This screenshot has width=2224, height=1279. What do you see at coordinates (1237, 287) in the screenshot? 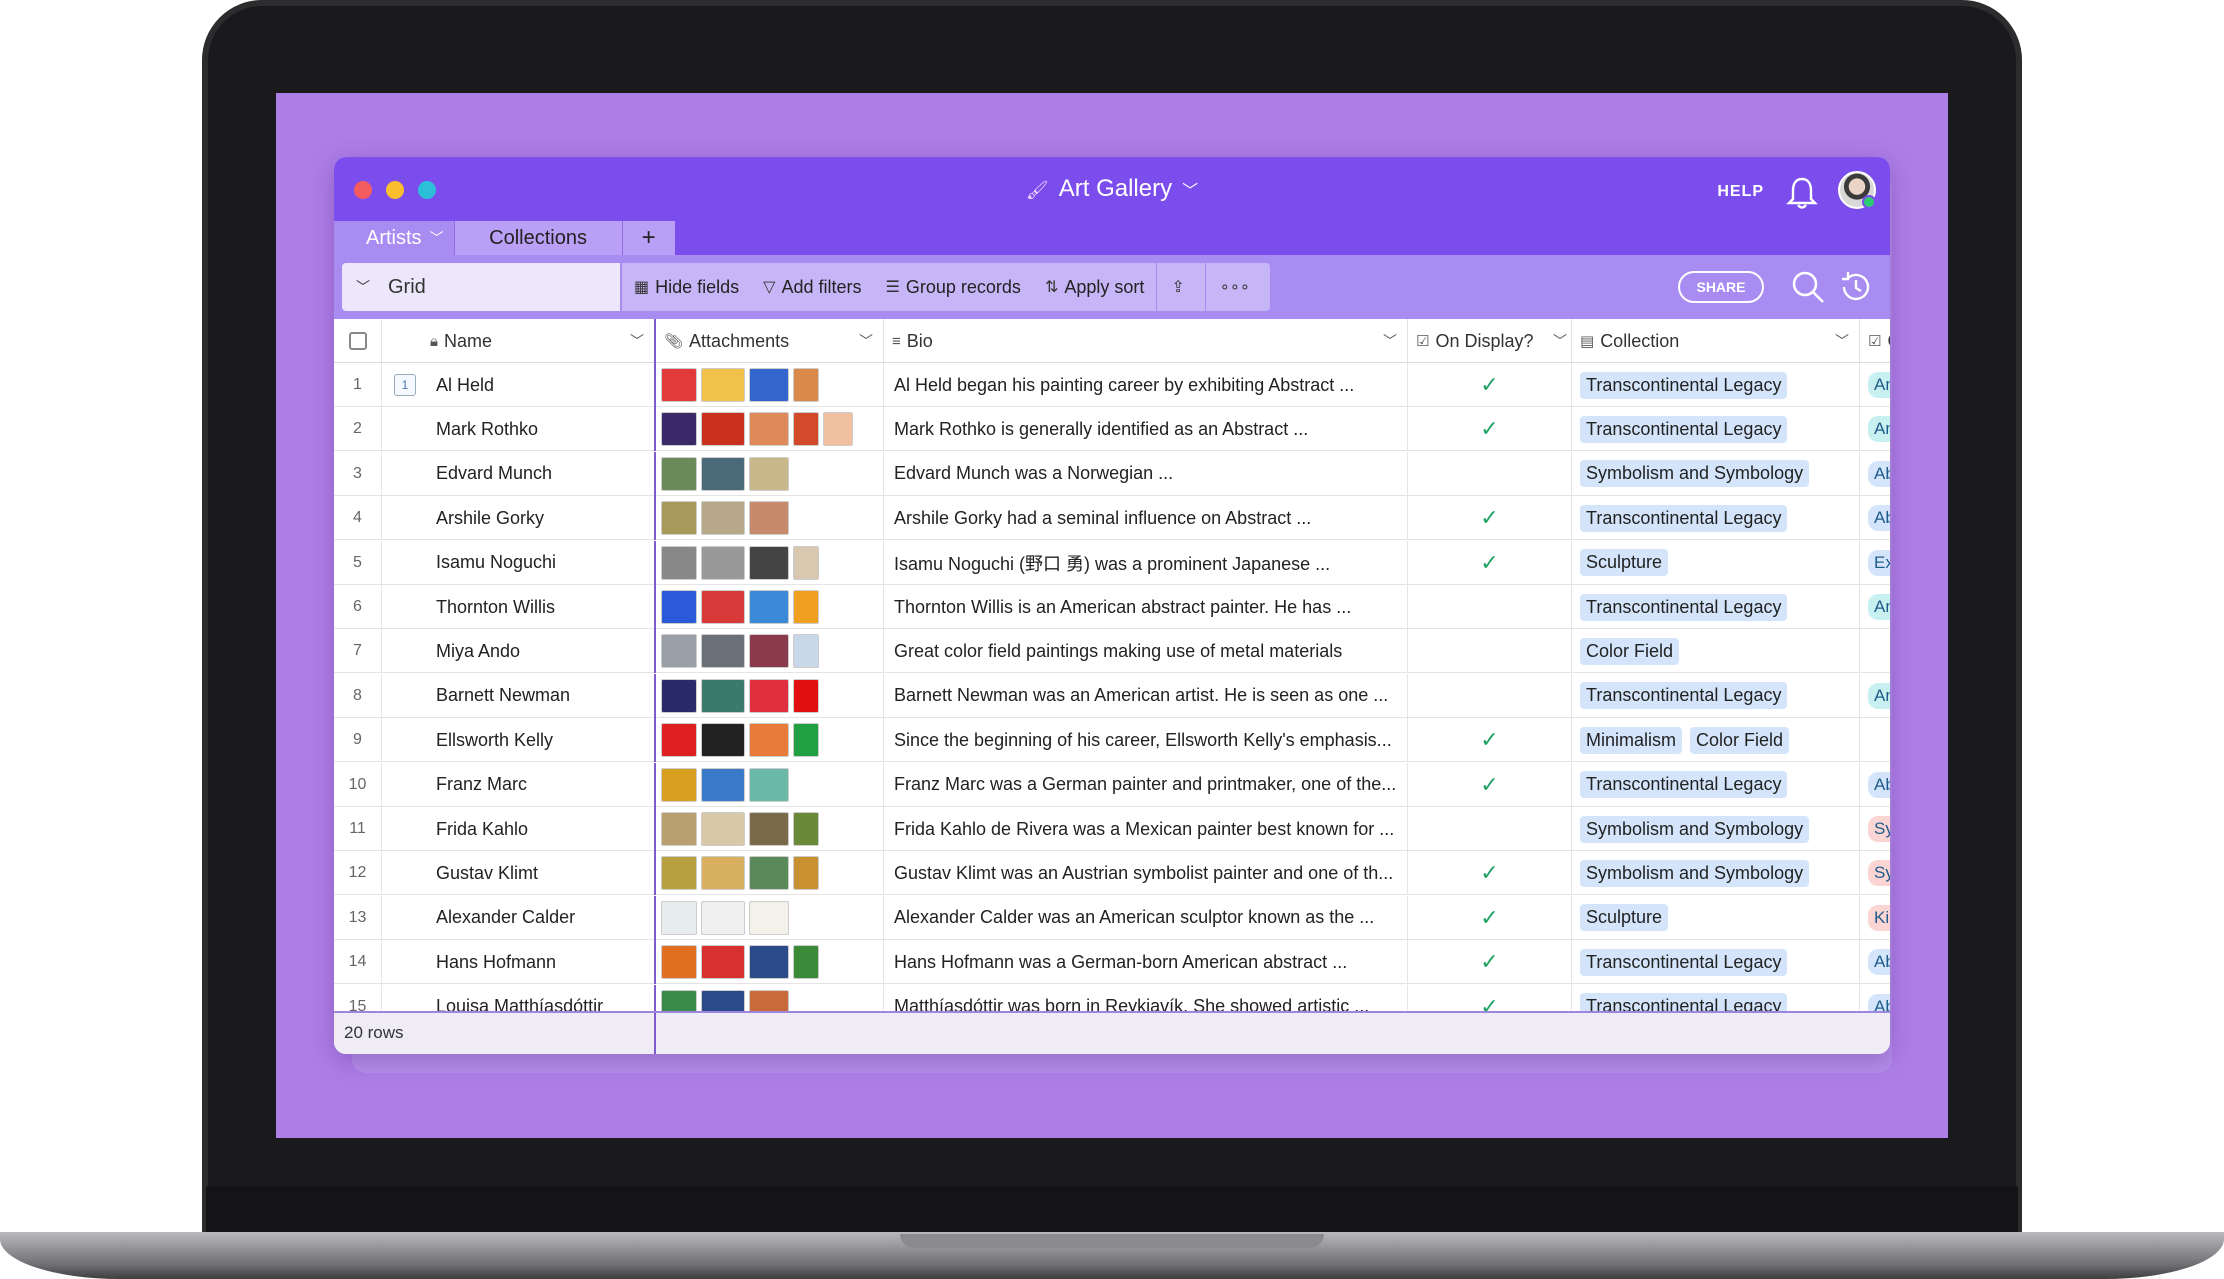
I see `more-options-button: ∘∘∘` at bounding box center [1237, 287].